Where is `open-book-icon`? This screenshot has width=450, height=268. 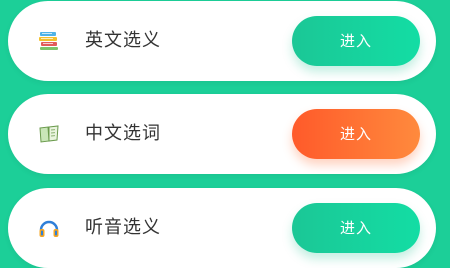
open-book-icon is located at coordinates (49, 134).